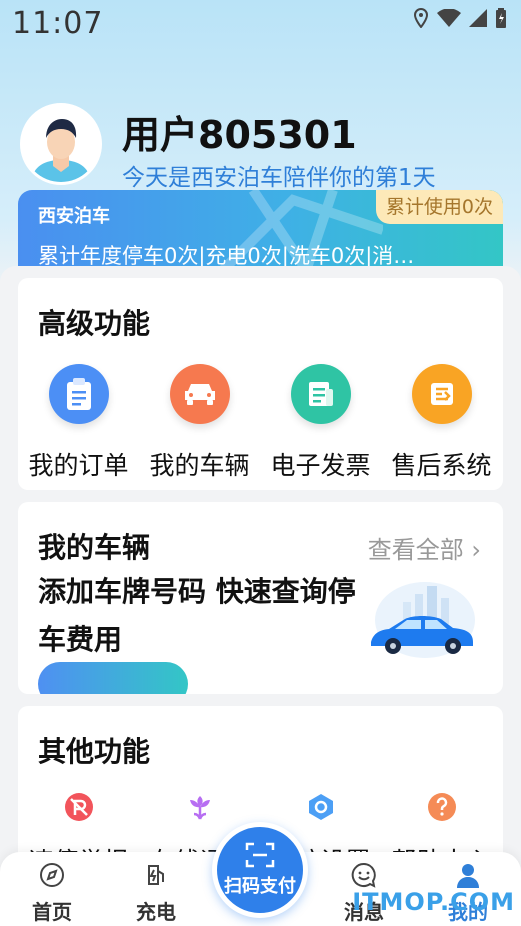 The height and width of the screenshot is (926, 521). What do you see at coordinates (199, 808) in the screenshot?
I see `flower-icon` at bounding box center [199, 808].